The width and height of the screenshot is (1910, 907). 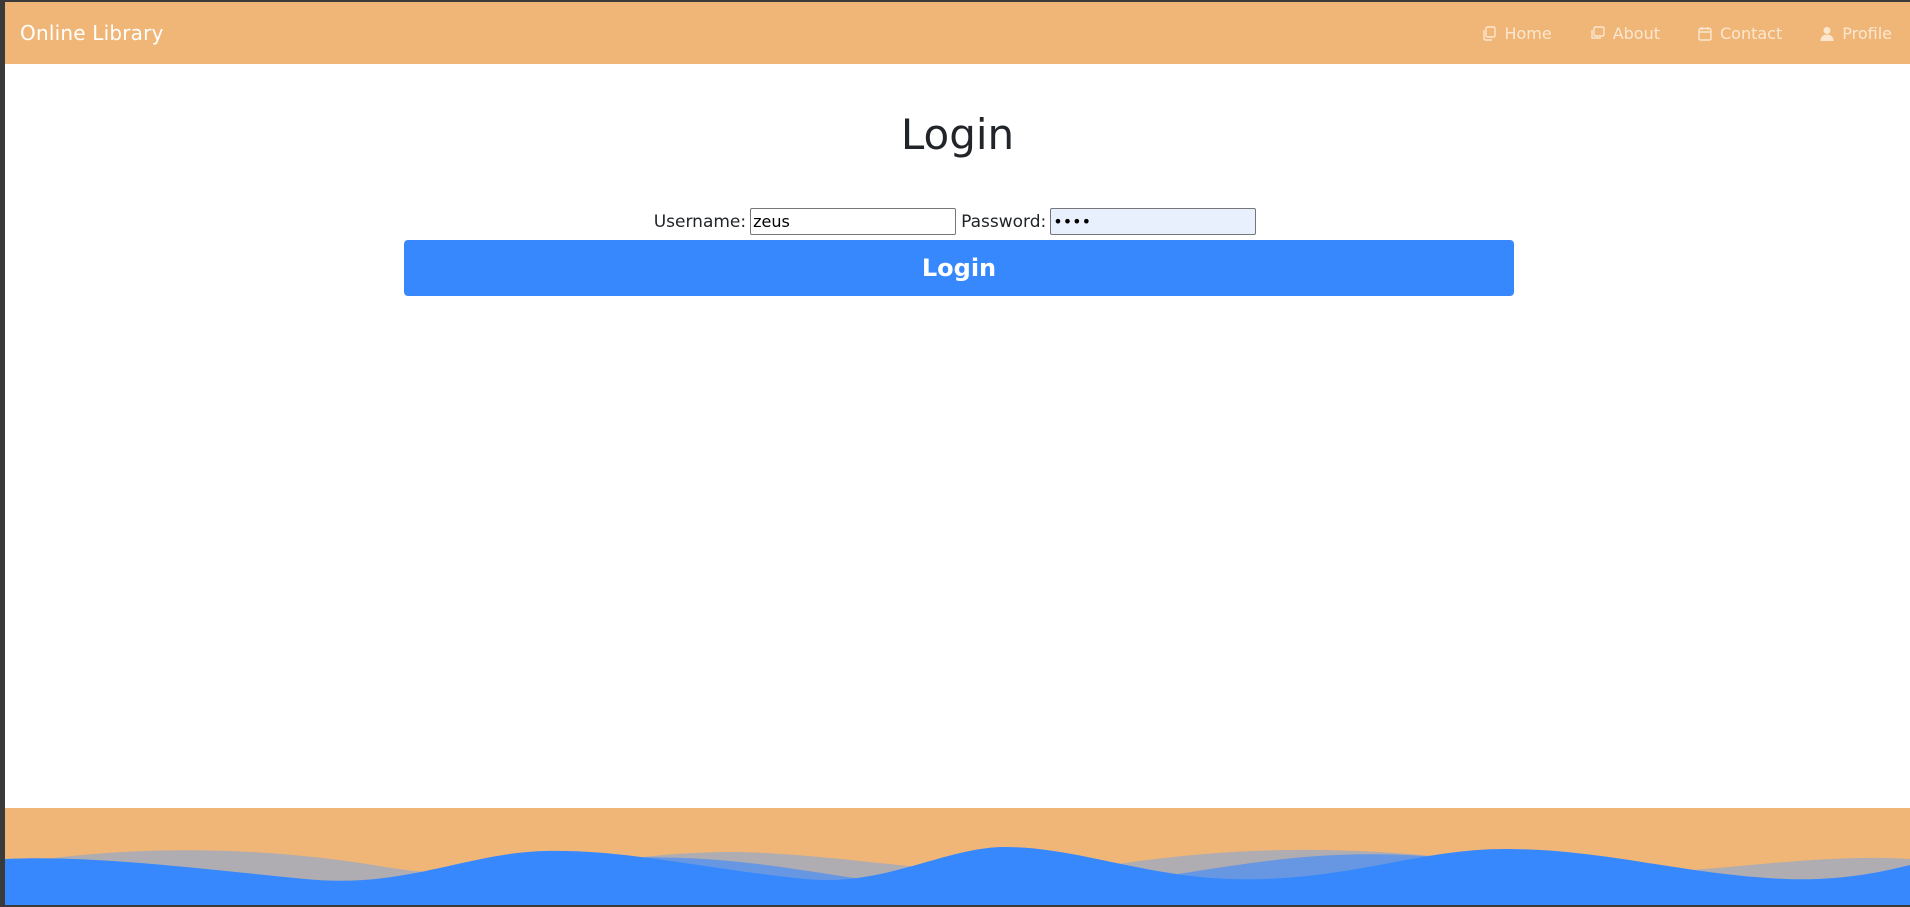 I want to click on nav-link-profile: Profile, so click(x=1856, y=33).